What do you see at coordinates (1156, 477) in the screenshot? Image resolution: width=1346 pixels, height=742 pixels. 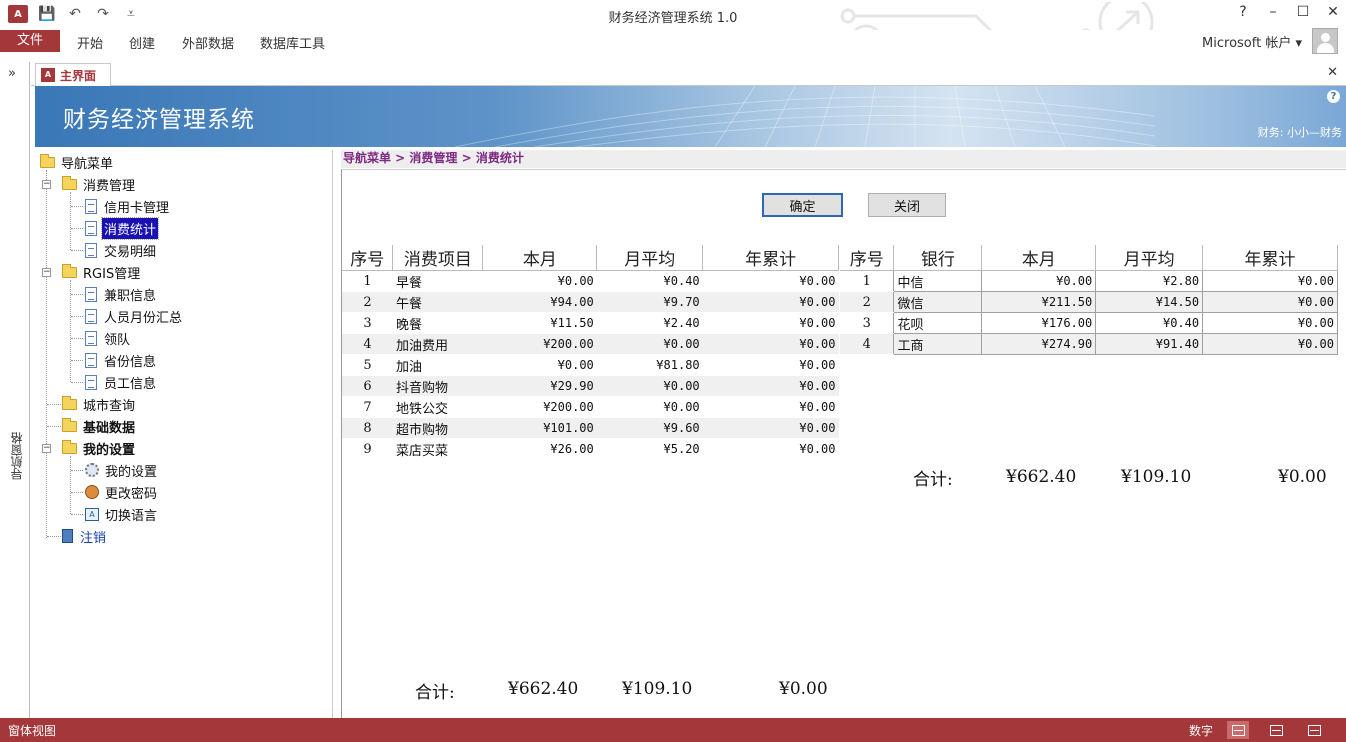 I see `bank-total-monthly-average: ¥109.10` at bounding box center [1156, 477].